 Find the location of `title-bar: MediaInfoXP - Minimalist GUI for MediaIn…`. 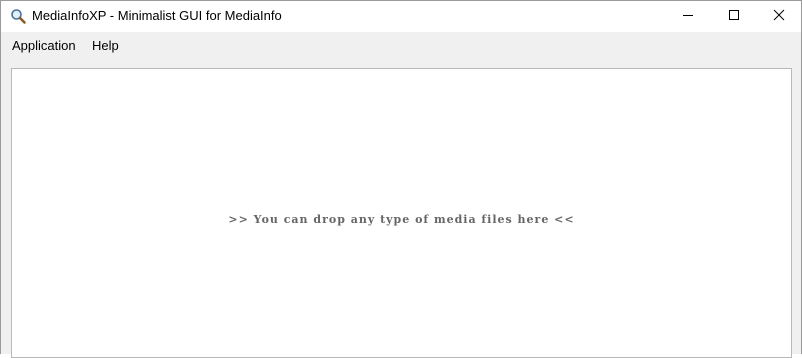

title-bar: MediaInfoXP - Minimalist GUI for MediaIn… is located at coordinates (401, 16).